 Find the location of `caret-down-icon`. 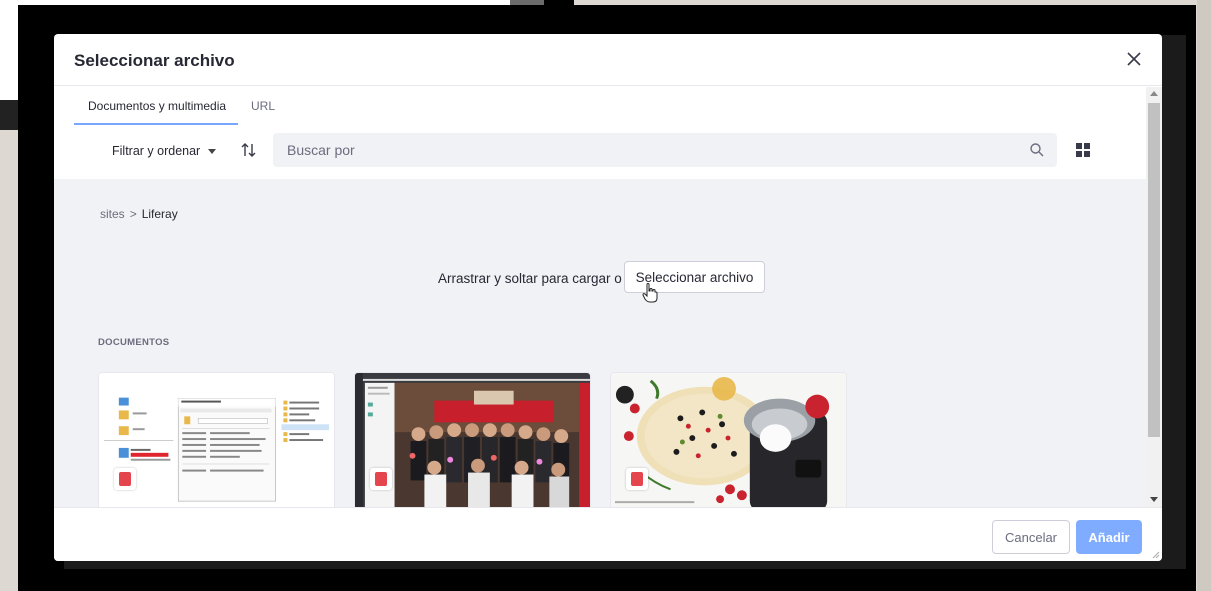

caret-down-icon is located at coordinates (212, 152).